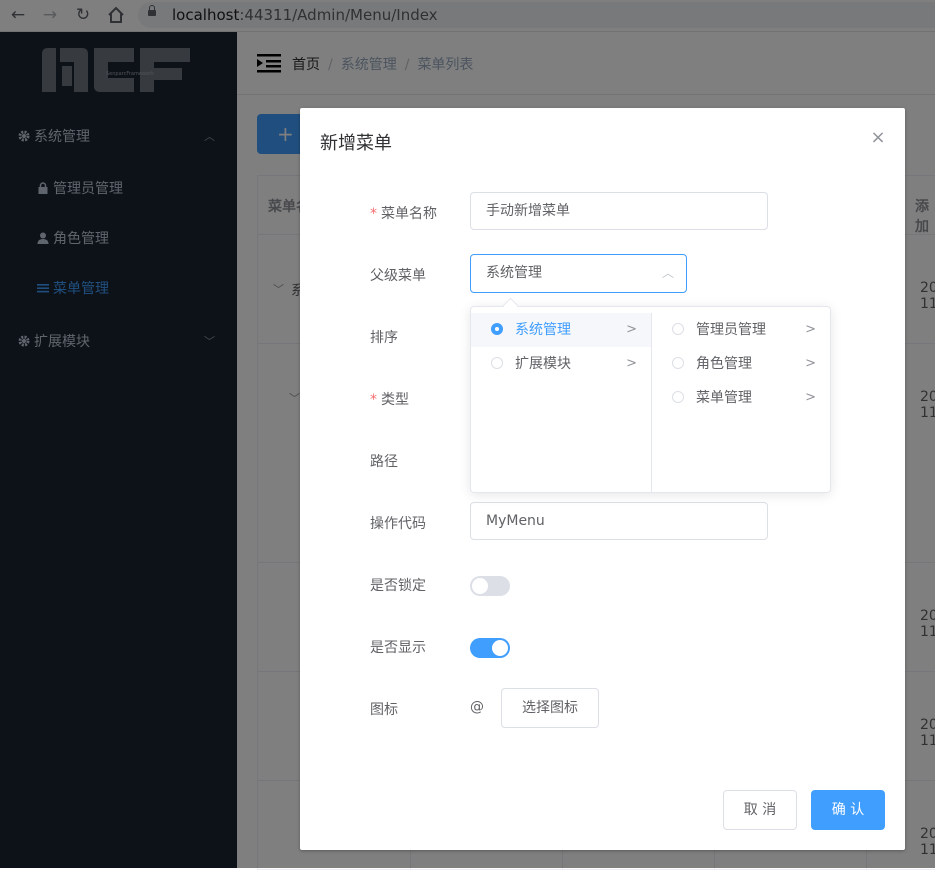 This screenshot has height=870, width=935. Describe the element at coordinates (389, 400) in the screenshot. I see `type-label: * 类型` at that location.